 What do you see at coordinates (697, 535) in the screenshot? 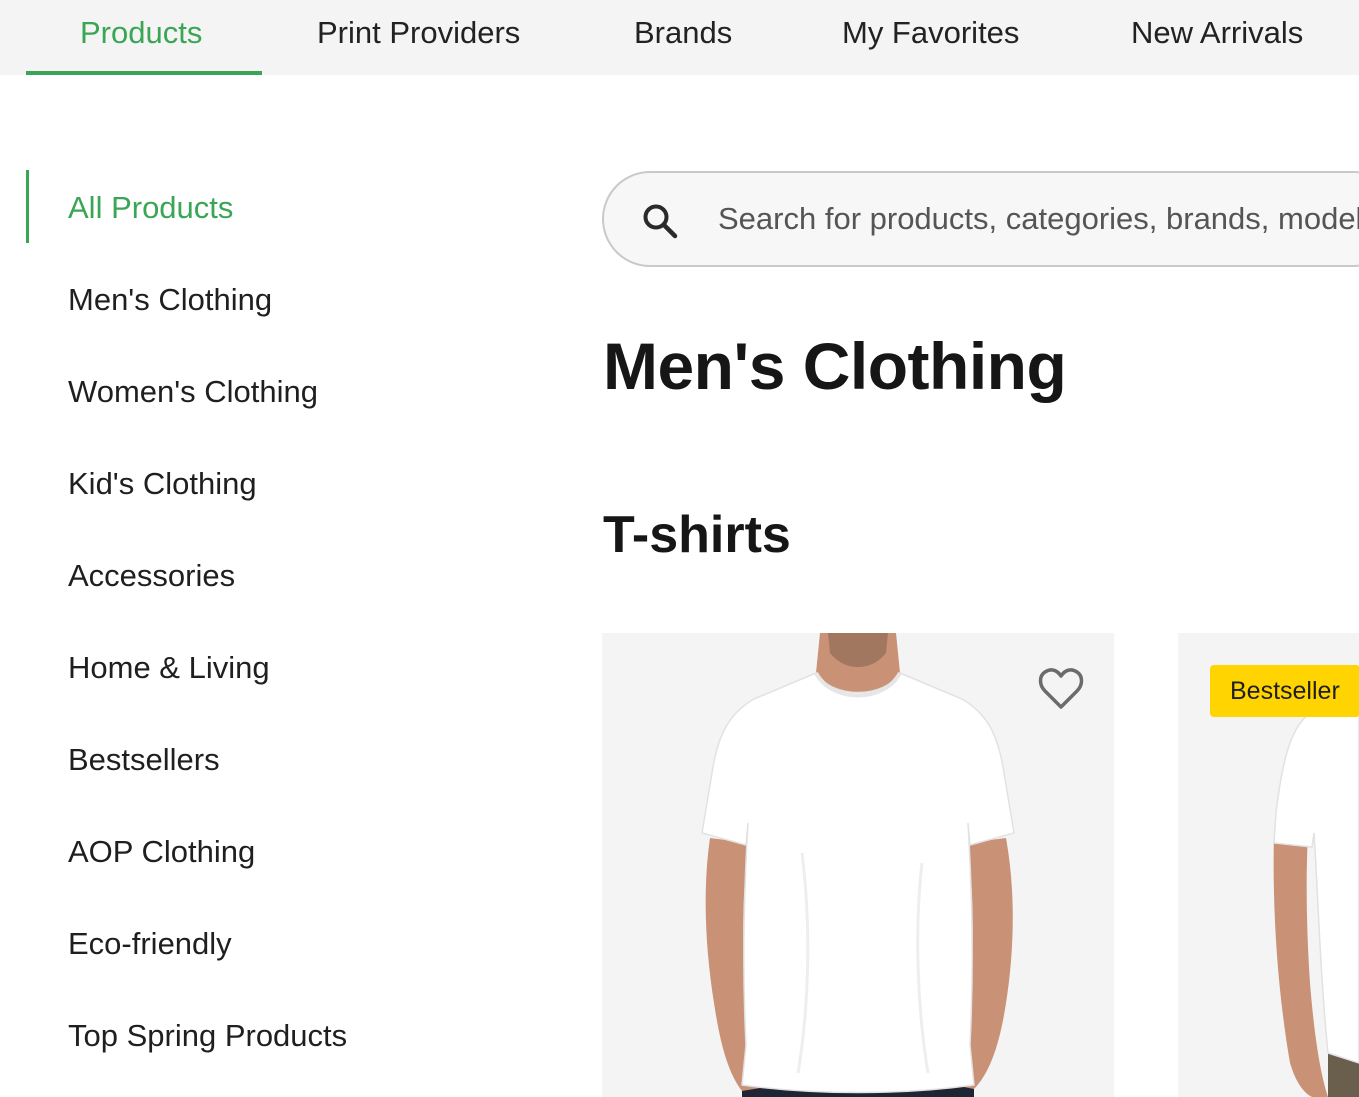
I see `section-title: T-shirts` at bounding box center [697, 535].